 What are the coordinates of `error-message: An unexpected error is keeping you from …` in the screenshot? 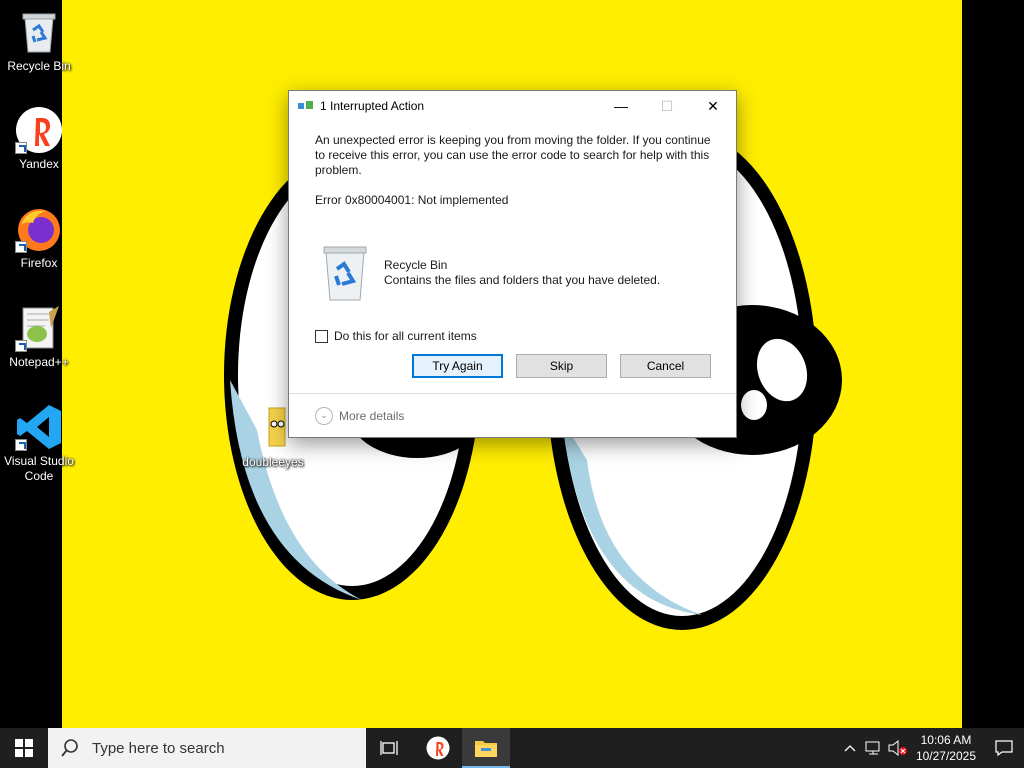 It's located at (513, 155).